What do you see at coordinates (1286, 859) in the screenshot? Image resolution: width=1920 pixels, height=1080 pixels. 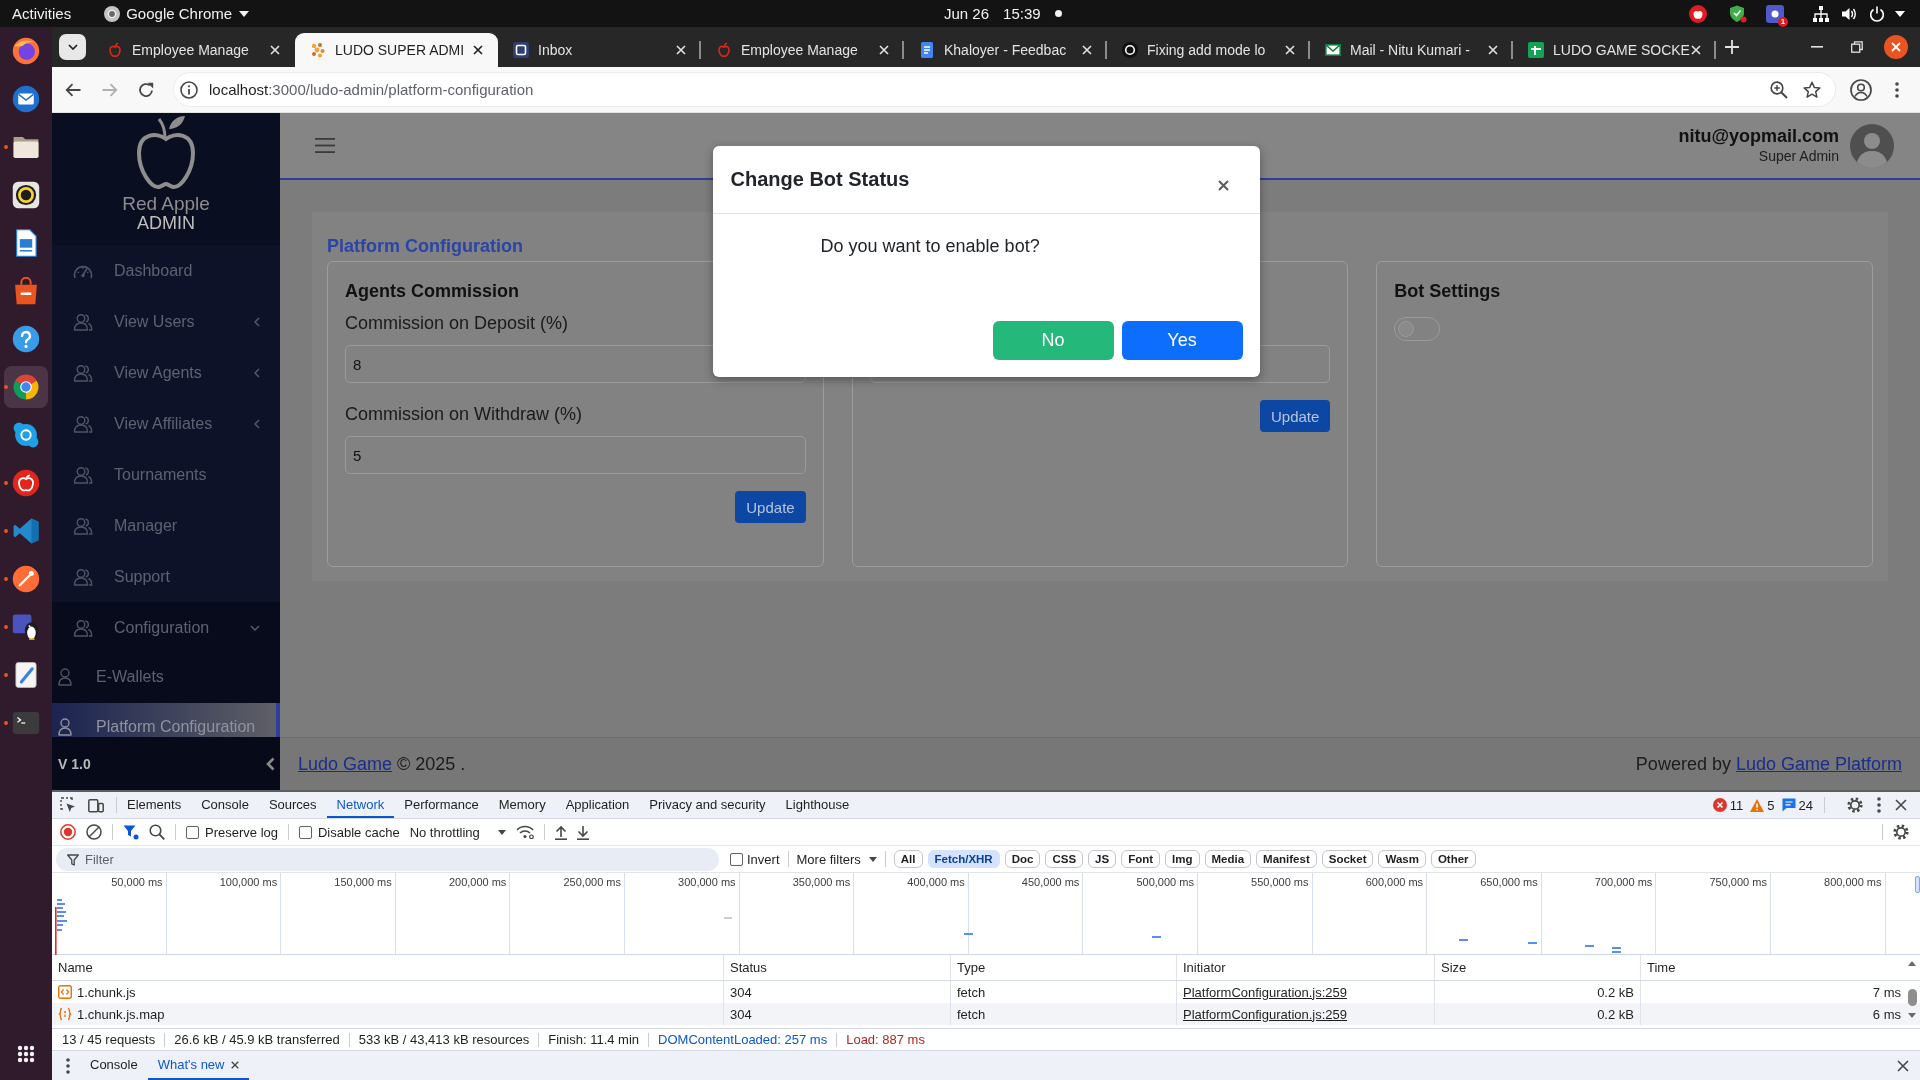 I see `filter-chip: Manifest` at bounding box center [1286, 859].